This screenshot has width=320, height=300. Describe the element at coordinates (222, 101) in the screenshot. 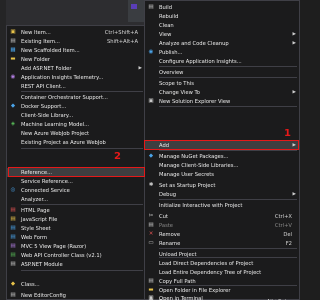

I see `menu-item-new-solution-explorer-view: ▣ New Solution Explorer View` at that location.